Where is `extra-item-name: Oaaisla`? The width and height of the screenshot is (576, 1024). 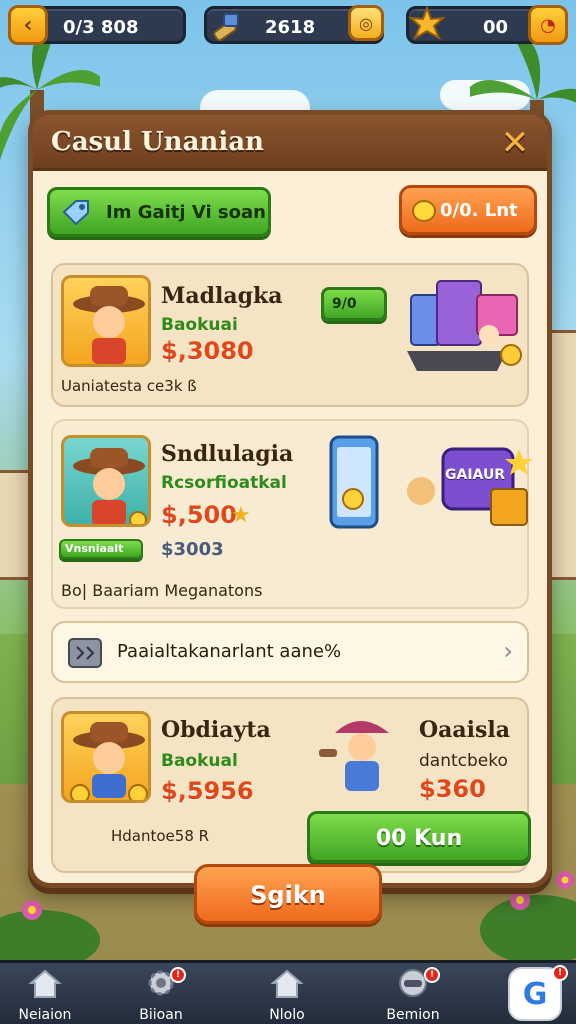 extra-item-name: Oaaisla is located at coordinates (465, 730).